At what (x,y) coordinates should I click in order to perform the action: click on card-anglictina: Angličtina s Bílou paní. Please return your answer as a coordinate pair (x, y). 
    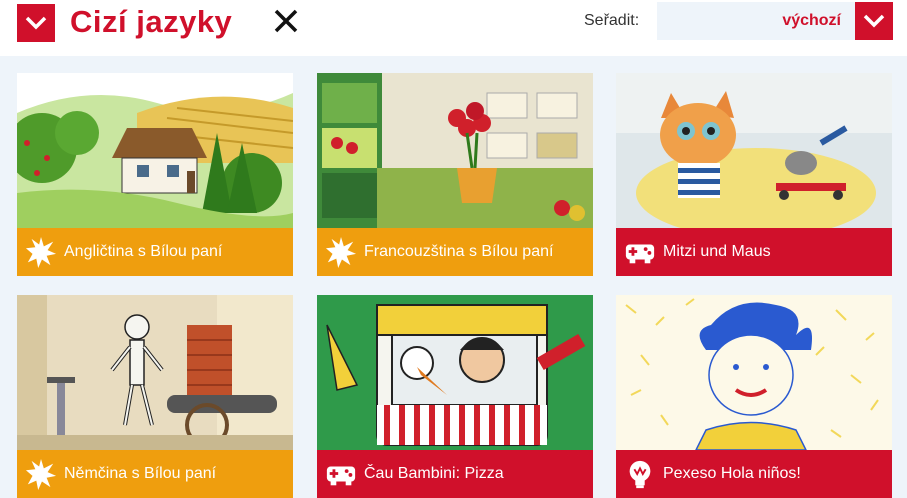
    Looking at the image, I should click on (155, 174).